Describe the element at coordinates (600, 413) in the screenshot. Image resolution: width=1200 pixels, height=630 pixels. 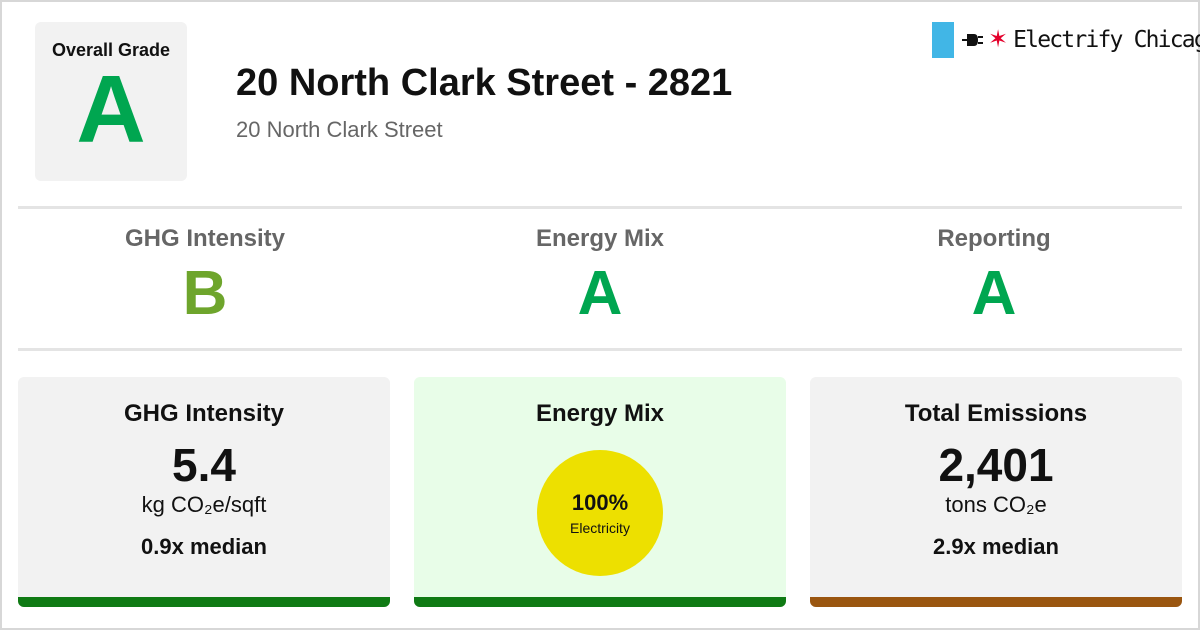
I see `card-title: Energy Mix` at that location.